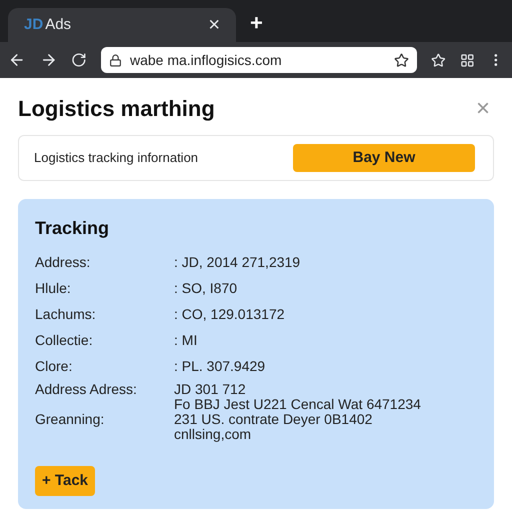  Describe the element at coordinates (122, 25) in the screenshot. I see `browser-tab: JDAds ×` at that location.